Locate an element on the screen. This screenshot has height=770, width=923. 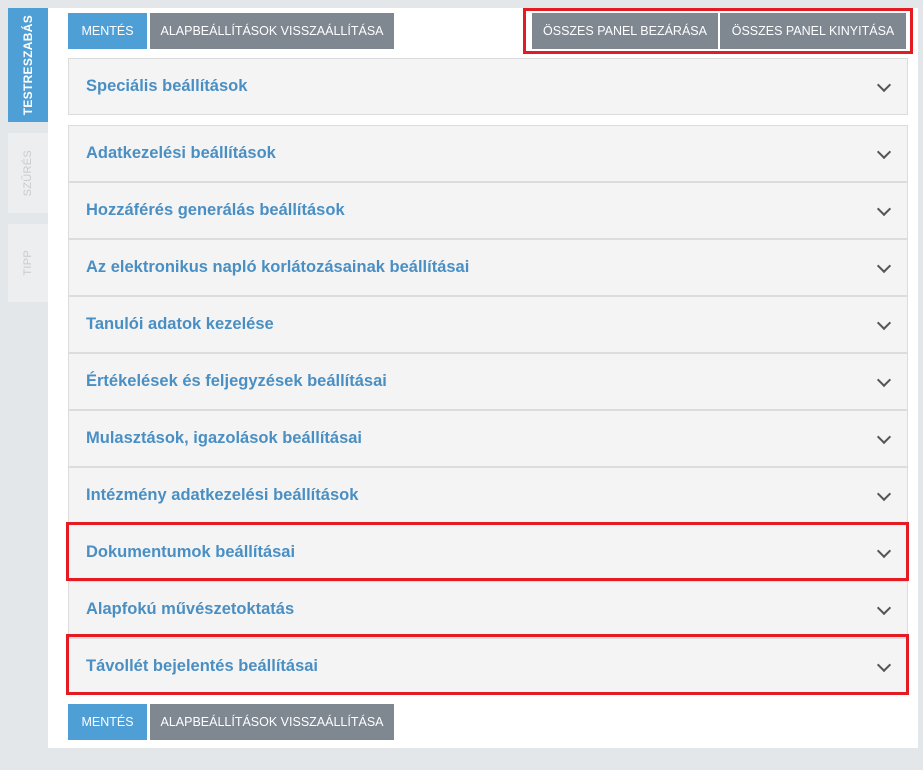
panel-access-generation: Hozzáférés generálás beállítások is located at coordinates (488, 210).